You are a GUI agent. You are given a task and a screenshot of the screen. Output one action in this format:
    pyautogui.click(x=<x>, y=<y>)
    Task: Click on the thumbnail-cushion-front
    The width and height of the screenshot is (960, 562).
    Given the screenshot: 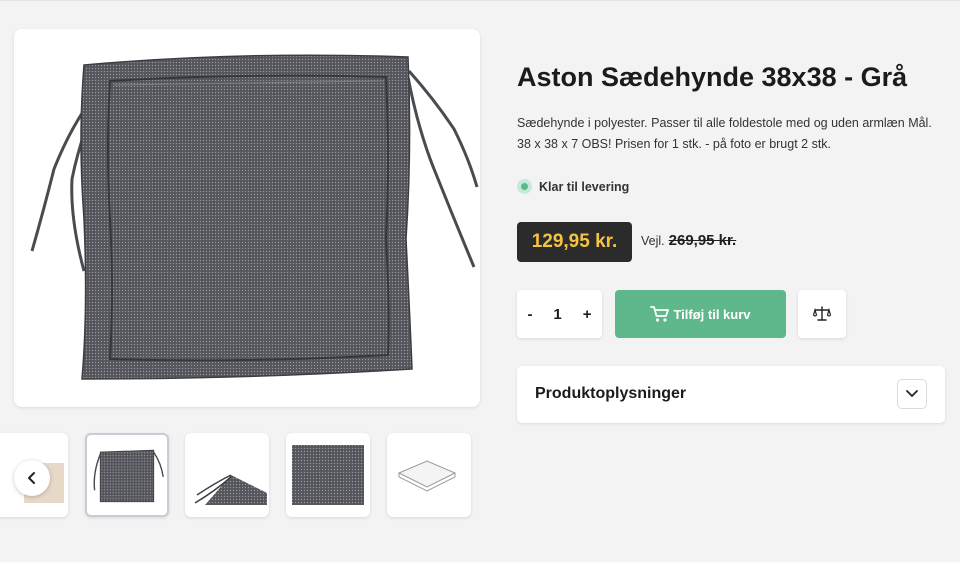 What is the action you would take?
    pyautogui.click(x=127, y=475)
    